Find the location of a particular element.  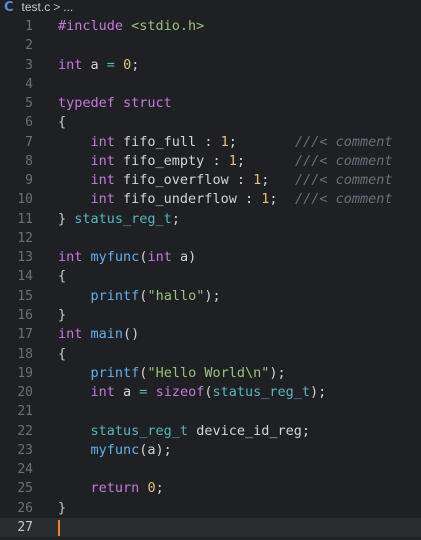

code-text: int main() is located at coordinates (98, 334).